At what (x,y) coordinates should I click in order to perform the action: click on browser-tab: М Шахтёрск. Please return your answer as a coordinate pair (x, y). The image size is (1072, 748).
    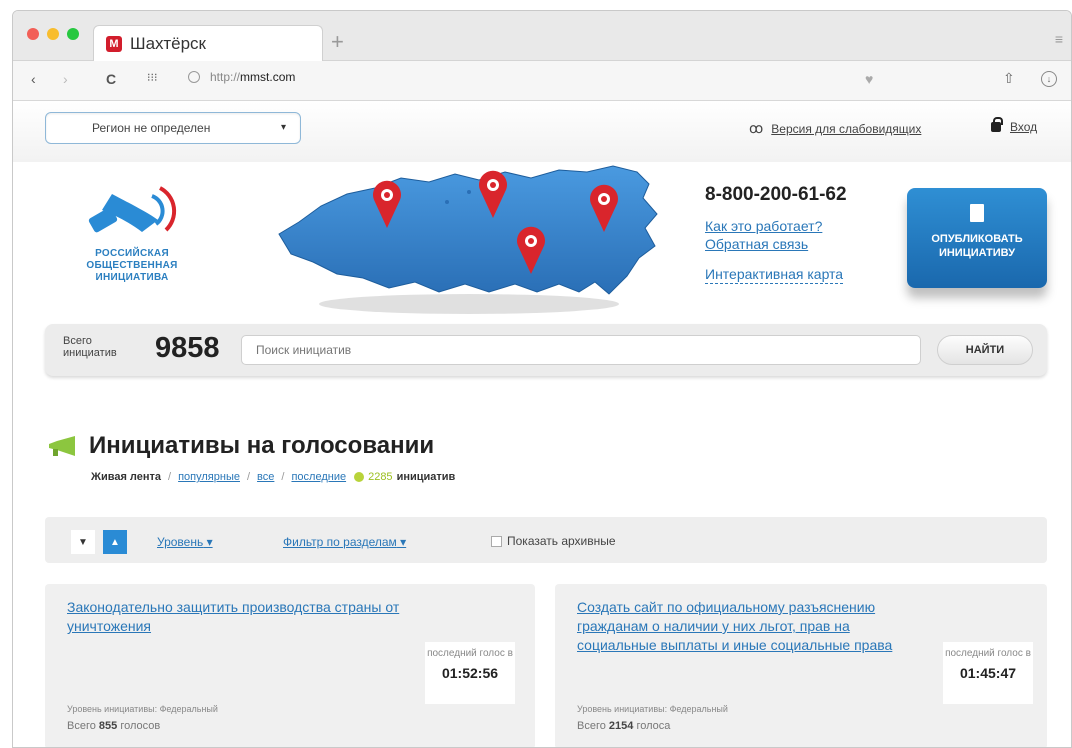
    Looking at the image, I should click on (208, 43).